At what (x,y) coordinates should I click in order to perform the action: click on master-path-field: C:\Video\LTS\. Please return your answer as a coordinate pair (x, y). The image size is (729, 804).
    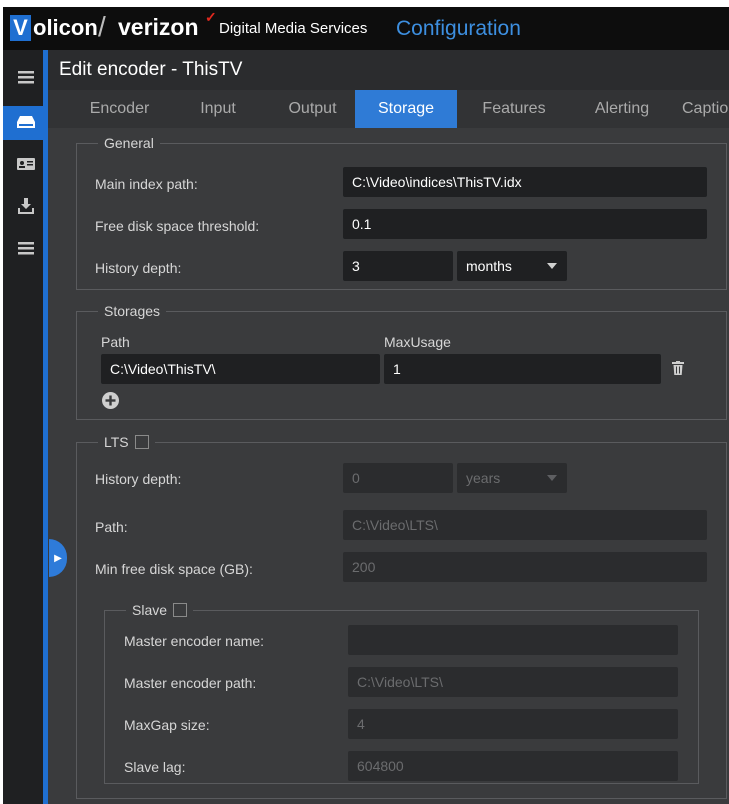
    Looking at the image, I should click on (513, 682).